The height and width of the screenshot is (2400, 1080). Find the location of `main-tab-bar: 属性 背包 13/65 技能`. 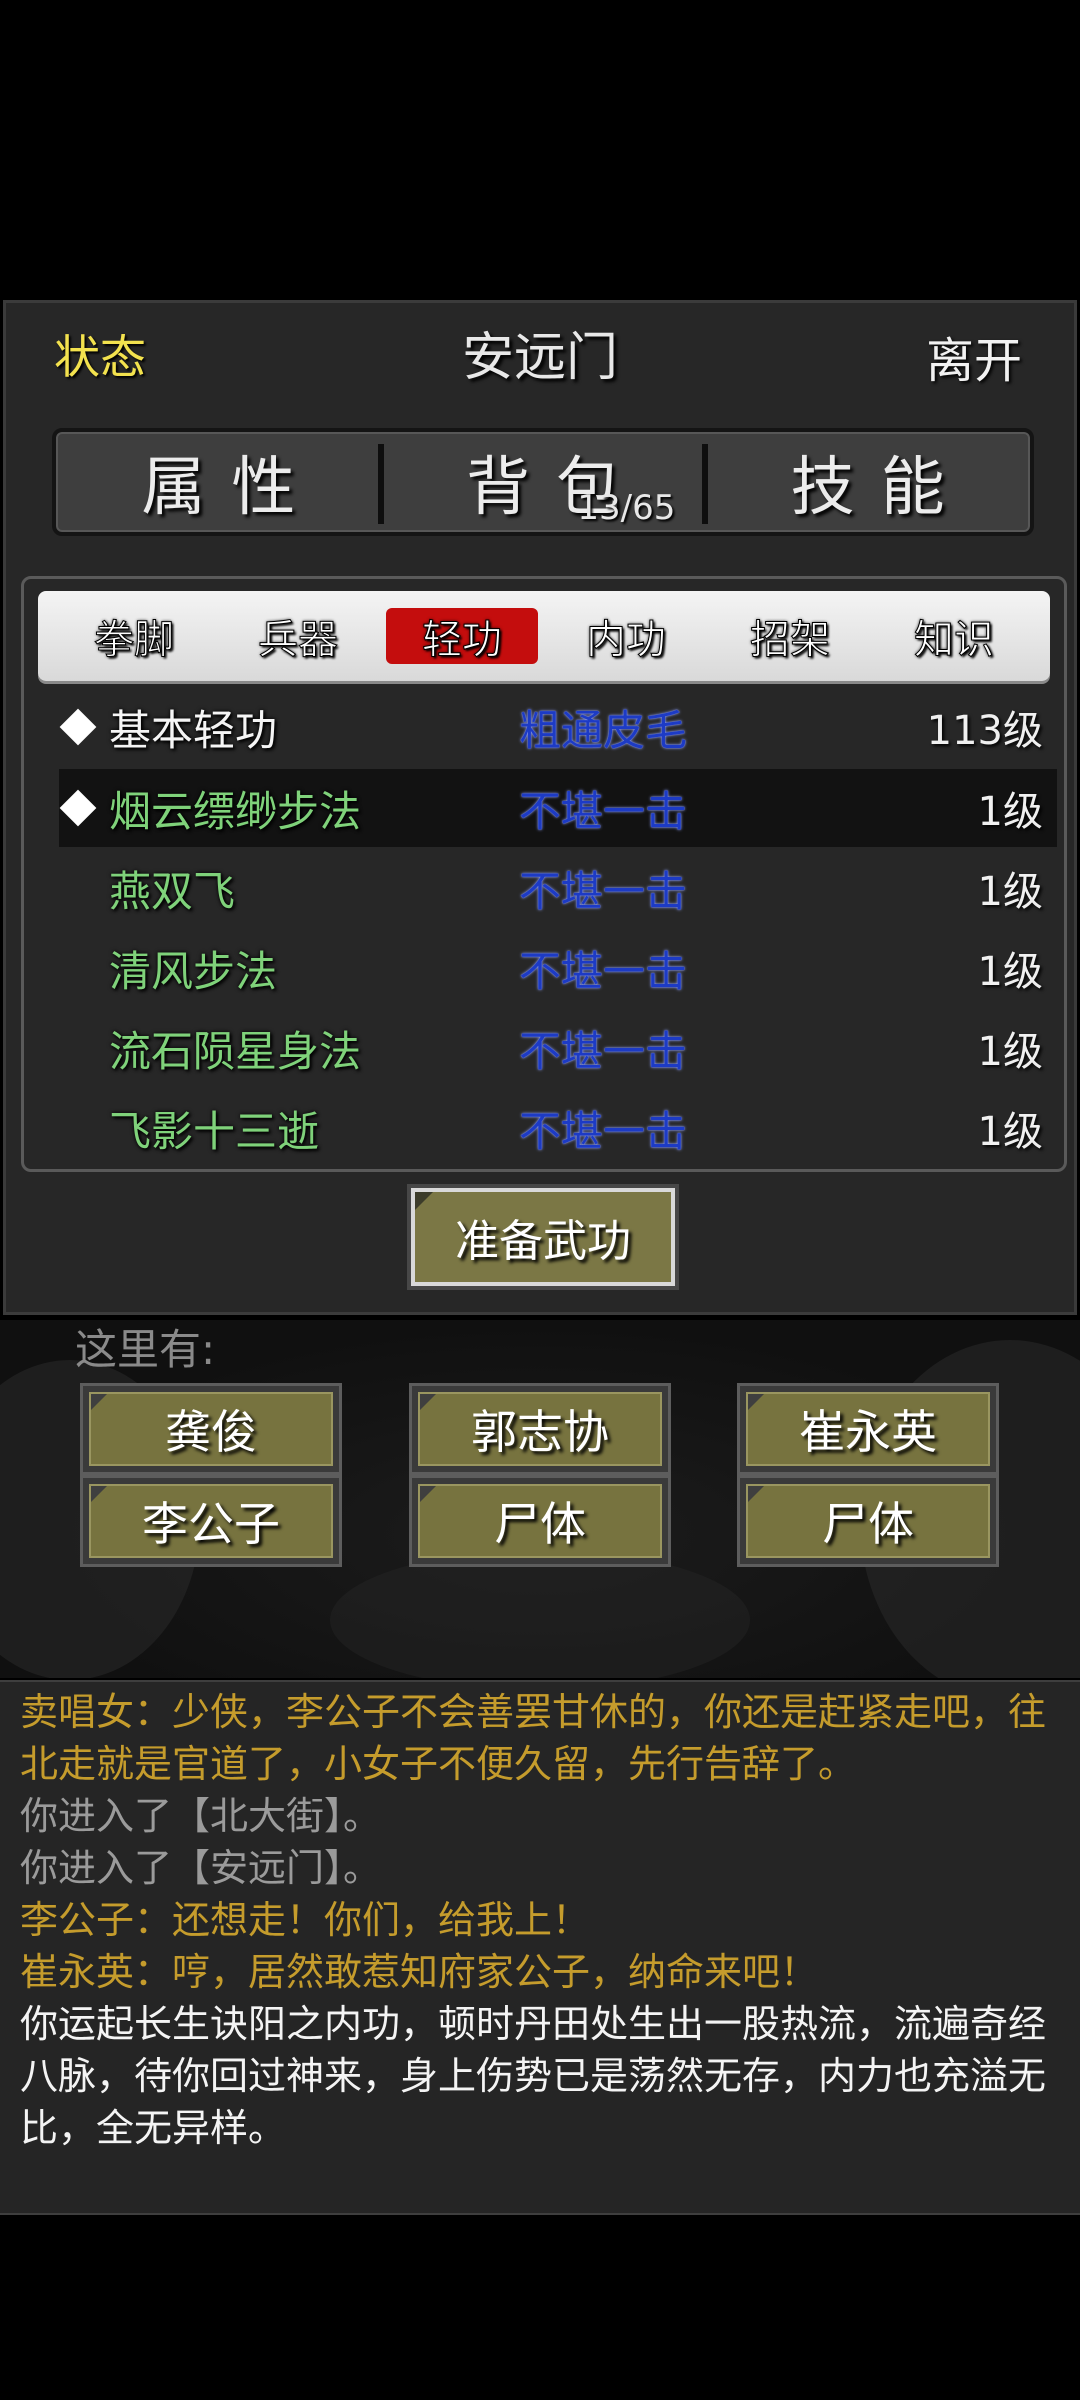

main-tab-bar: 属性 背包 13/65 技能 is located at coordinates (543, 482).